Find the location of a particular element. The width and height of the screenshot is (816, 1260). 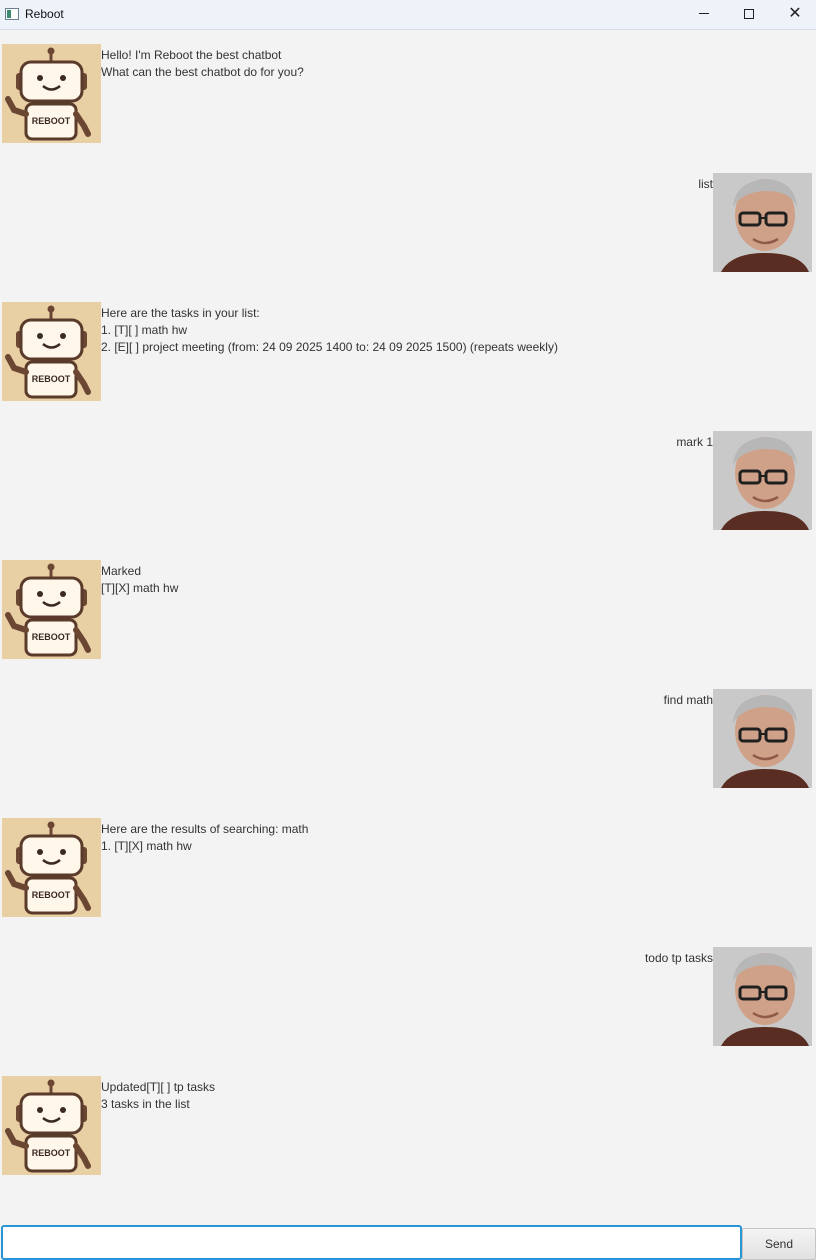

window-app-icon is located at coordinates (12, 14).